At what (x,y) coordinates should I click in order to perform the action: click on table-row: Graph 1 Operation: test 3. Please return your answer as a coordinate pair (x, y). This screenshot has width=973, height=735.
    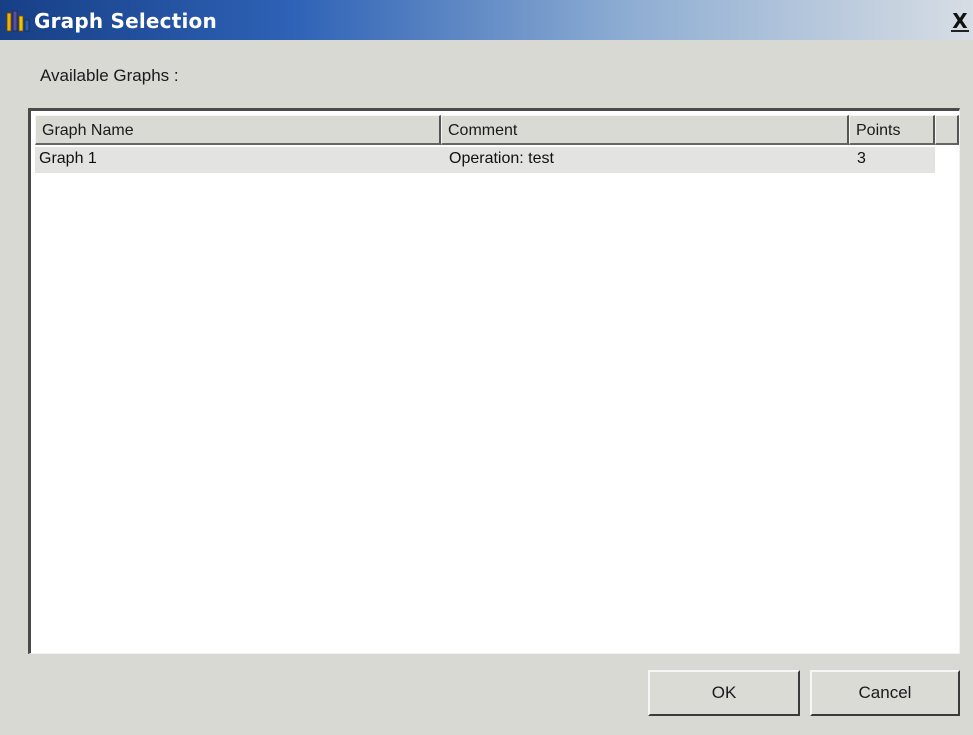
    Looking at the image, I should click on (485, 160).